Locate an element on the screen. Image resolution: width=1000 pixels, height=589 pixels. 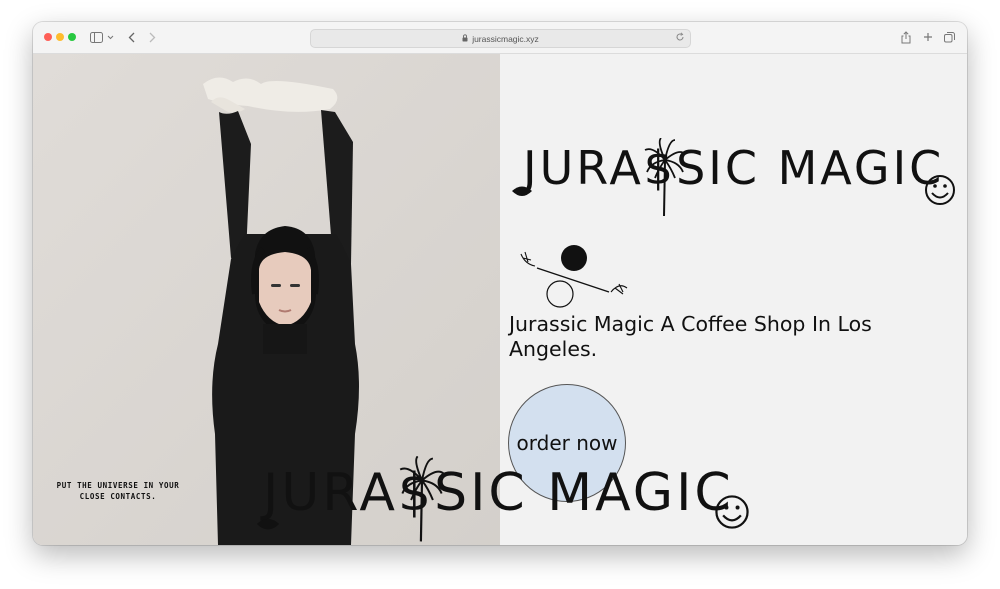
sidebar-icon is located at coordinates (96, 37).